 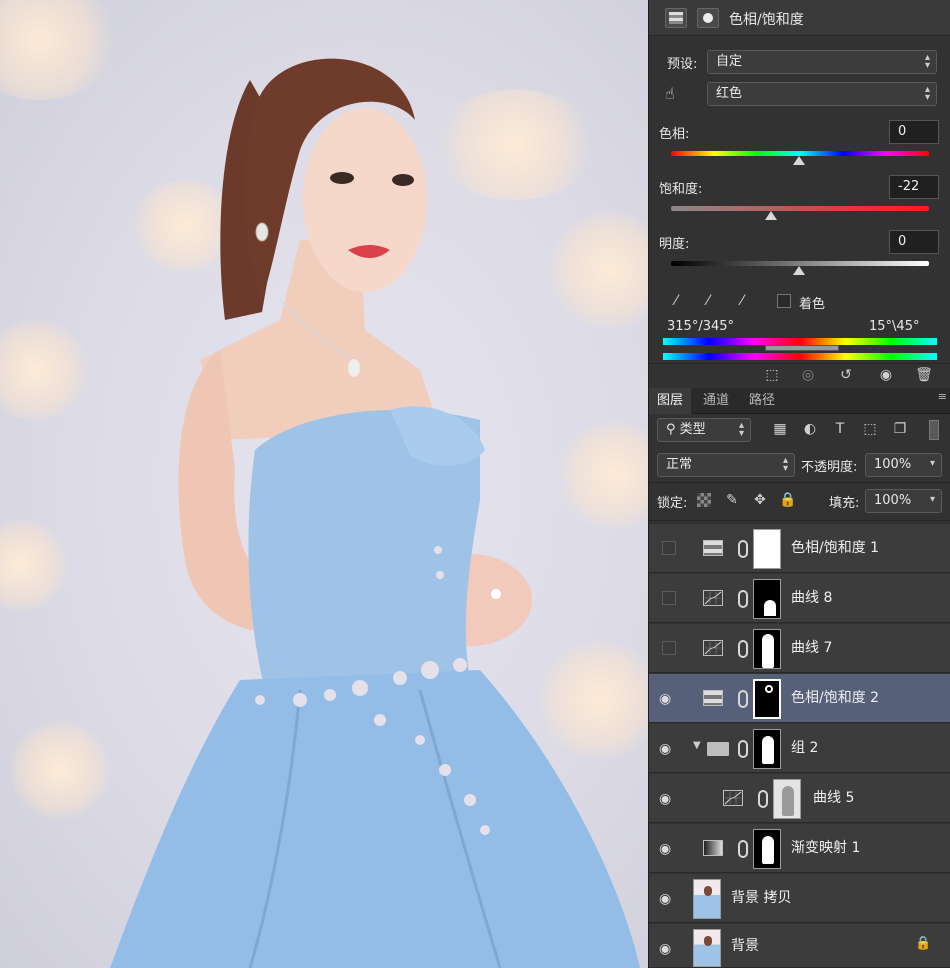 I want to click on tab-channels: 通道, so click(x=716, y=401).